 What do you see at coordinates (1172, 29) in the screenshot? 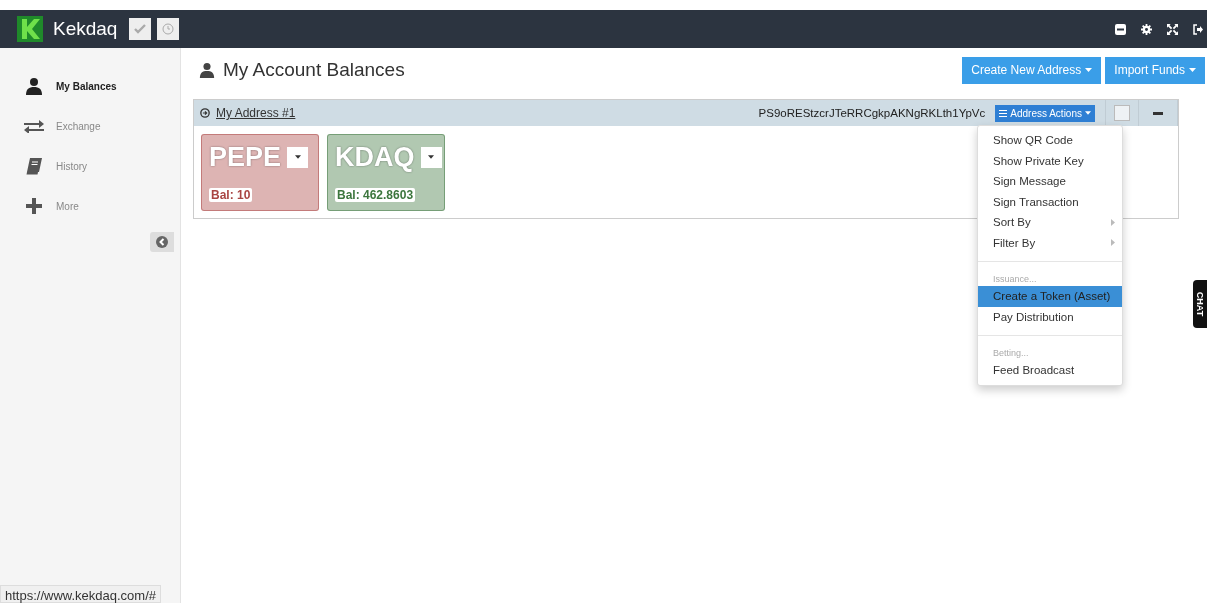
I see `expand-icon` at bounding box center [1172, 29].